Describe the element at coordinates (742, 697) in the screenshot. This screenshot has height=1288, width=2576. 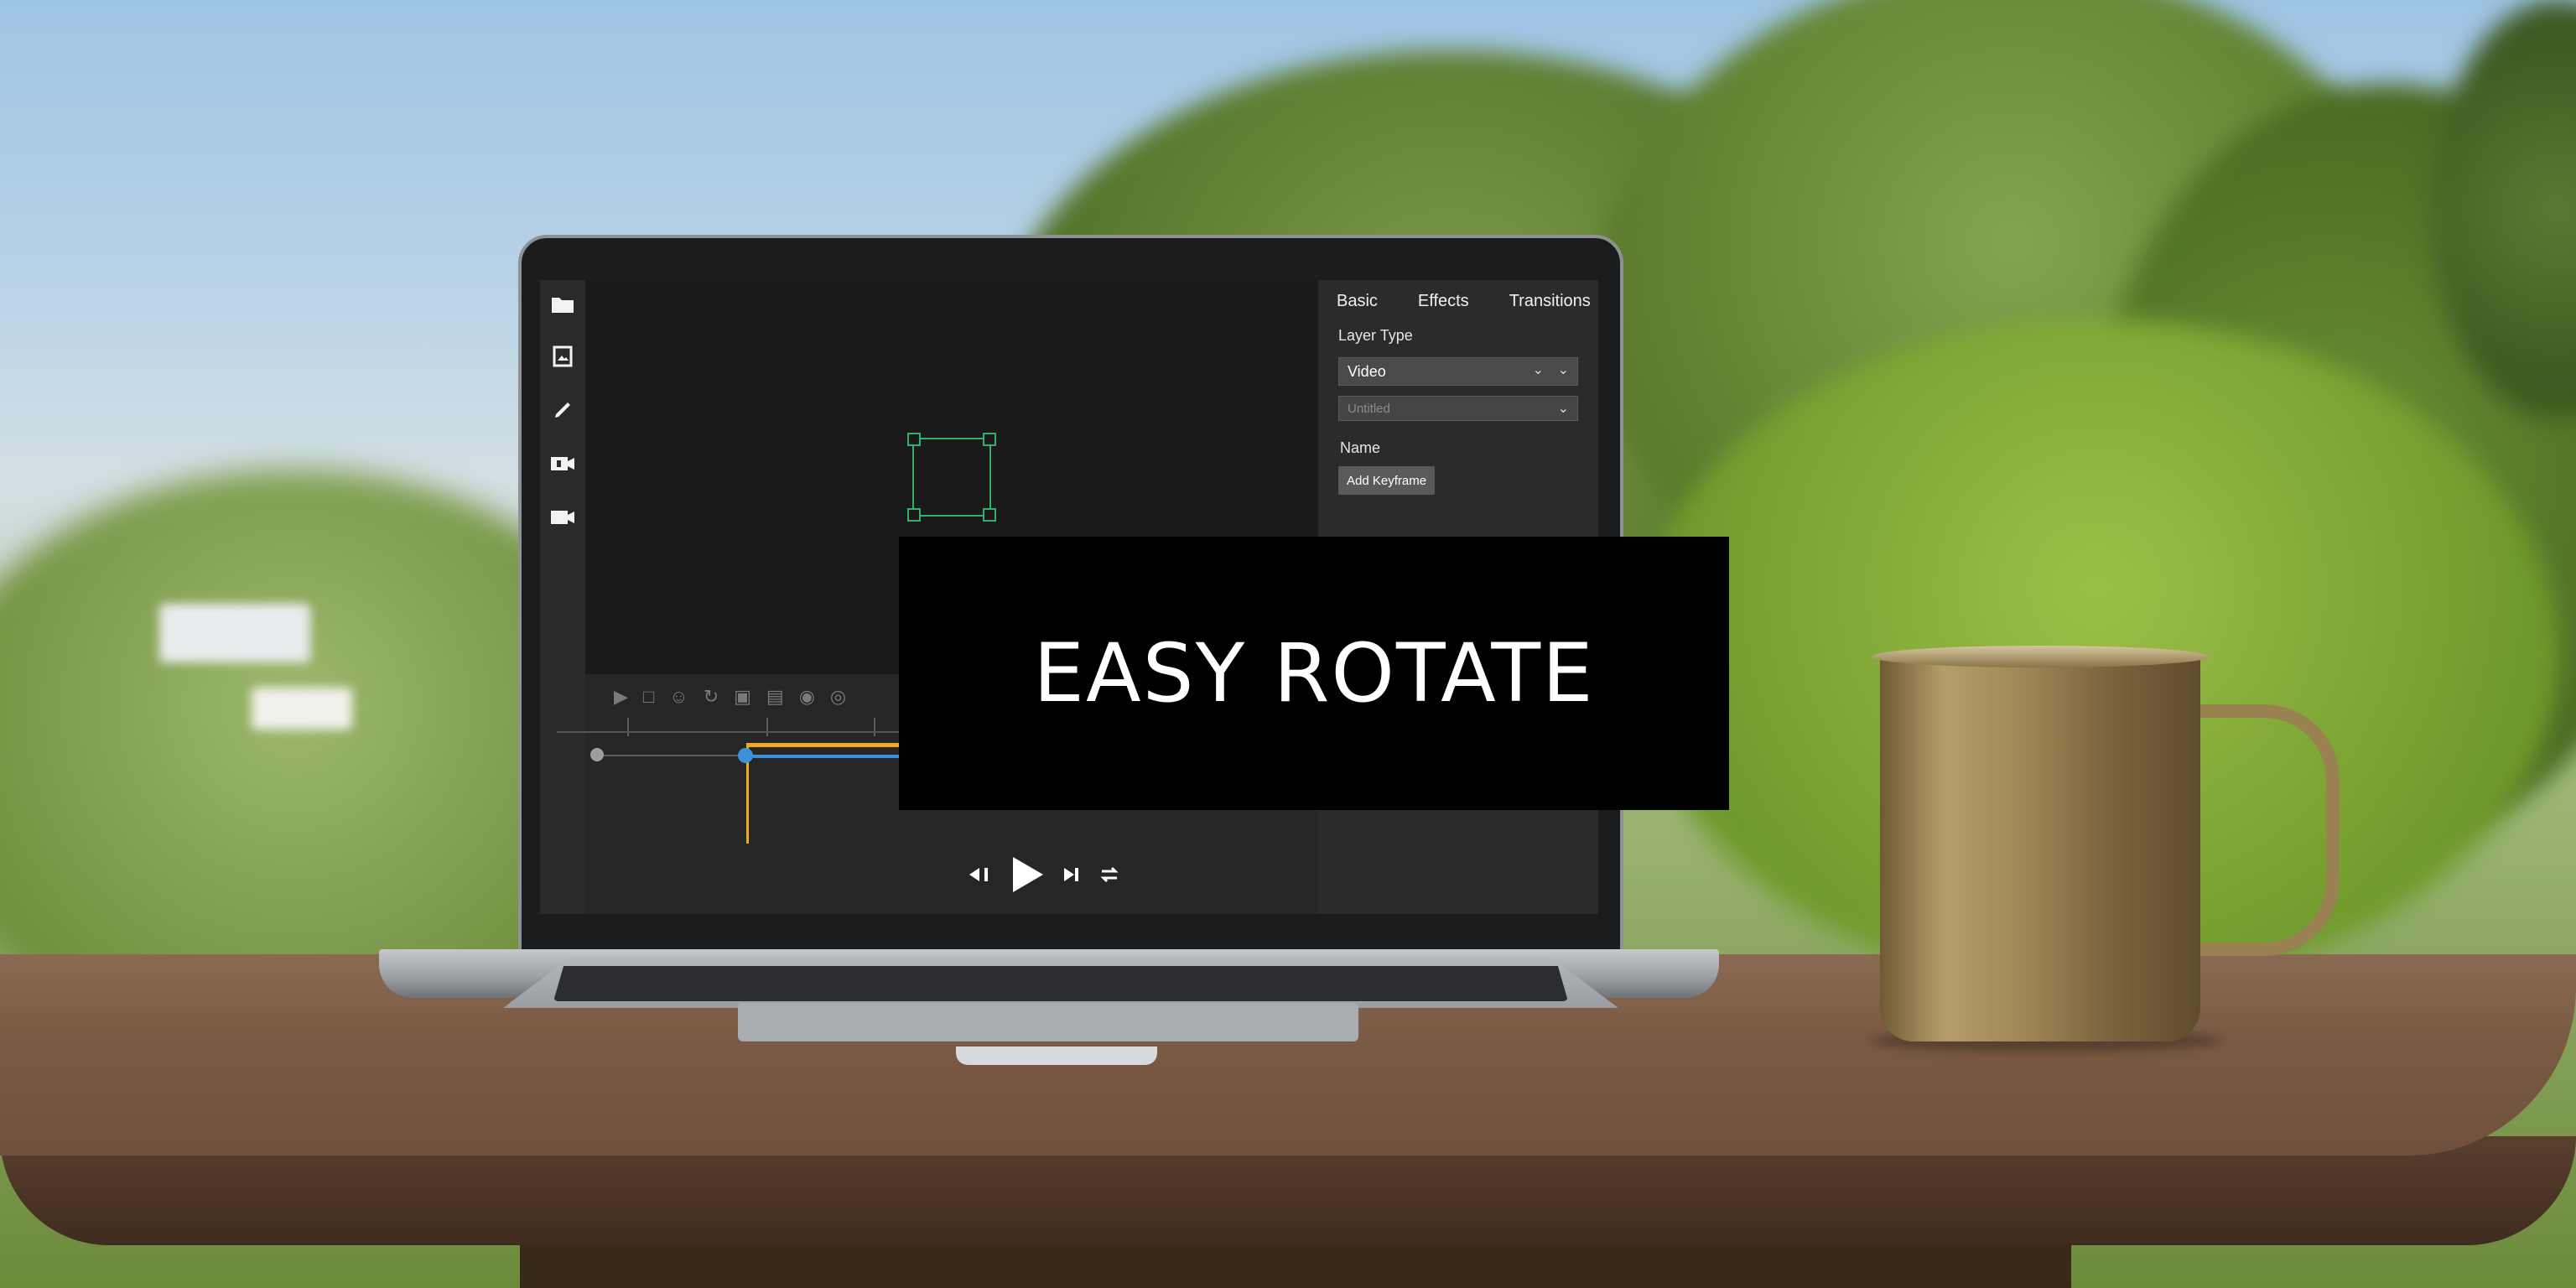
I see `layers-icon: ▣` at that location.